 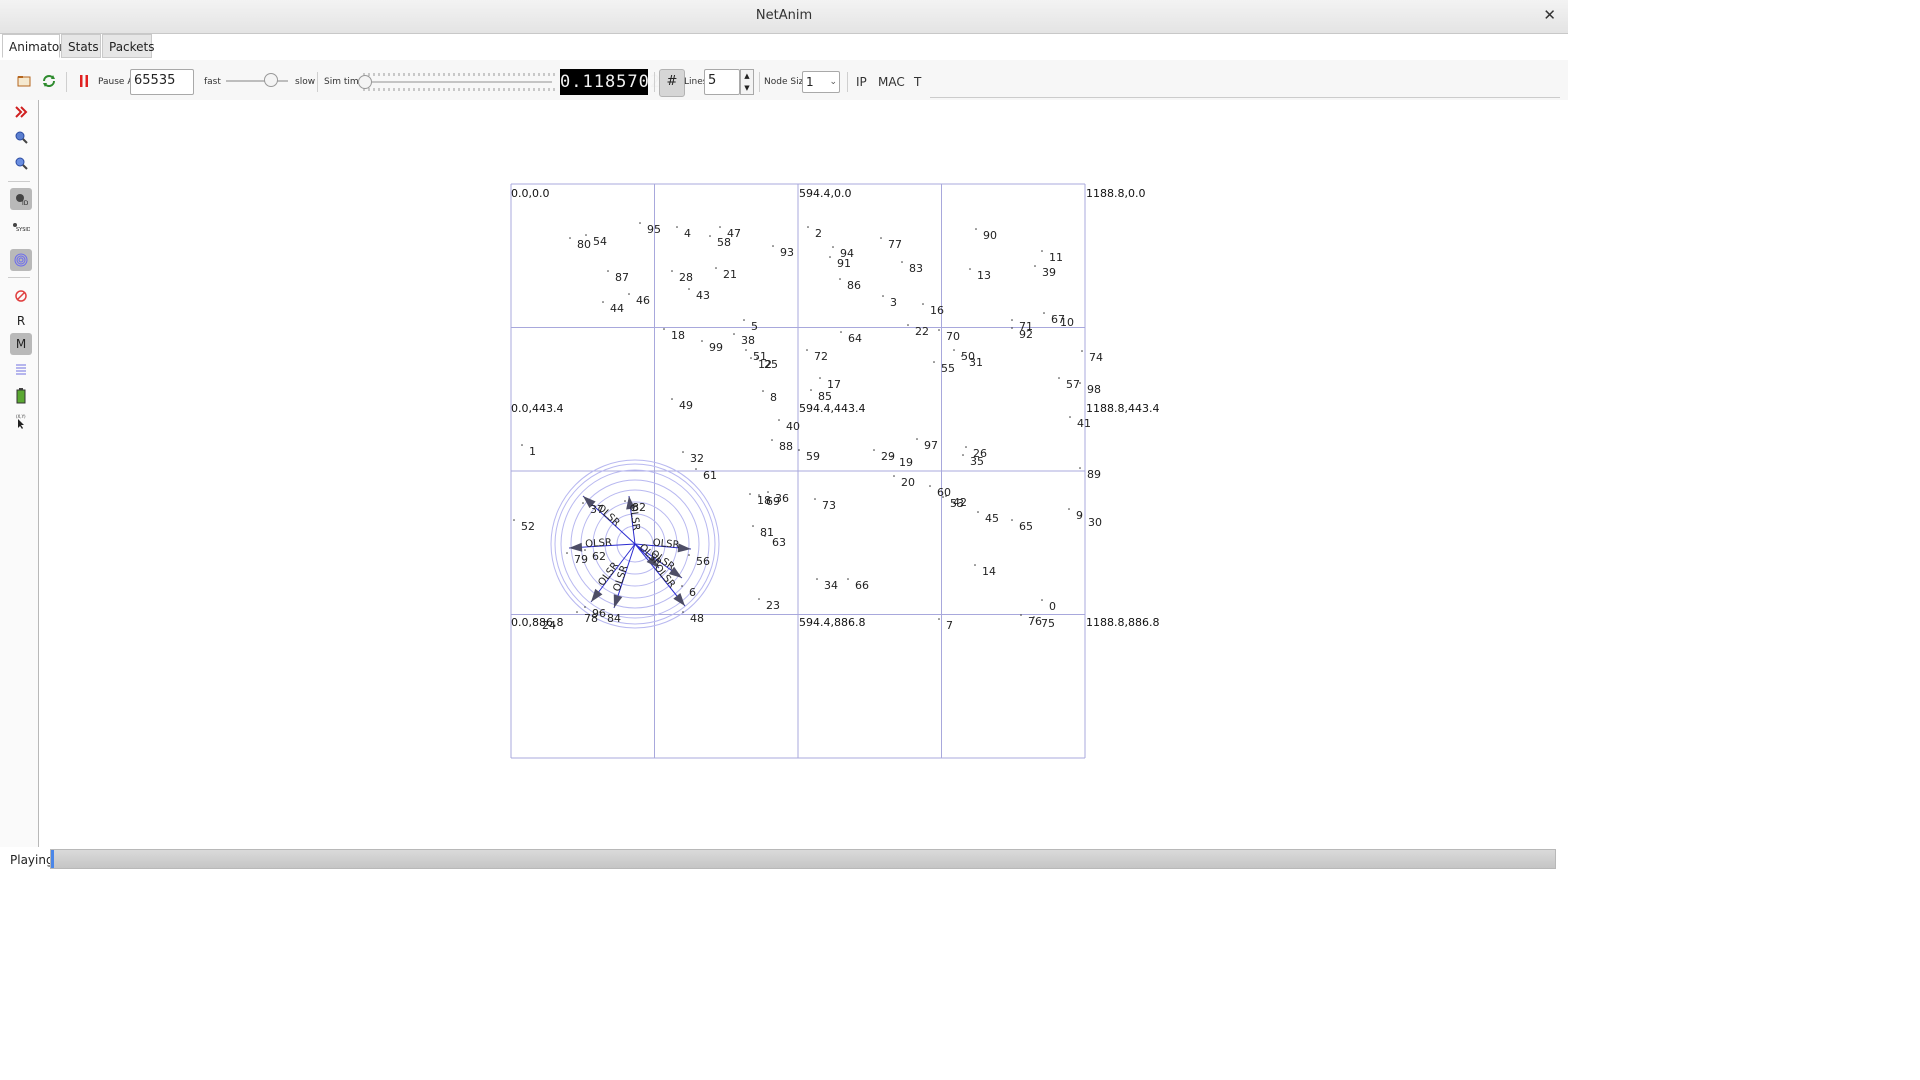 I want to click on grid-toggle-button: #, so click(x=672, y=83).